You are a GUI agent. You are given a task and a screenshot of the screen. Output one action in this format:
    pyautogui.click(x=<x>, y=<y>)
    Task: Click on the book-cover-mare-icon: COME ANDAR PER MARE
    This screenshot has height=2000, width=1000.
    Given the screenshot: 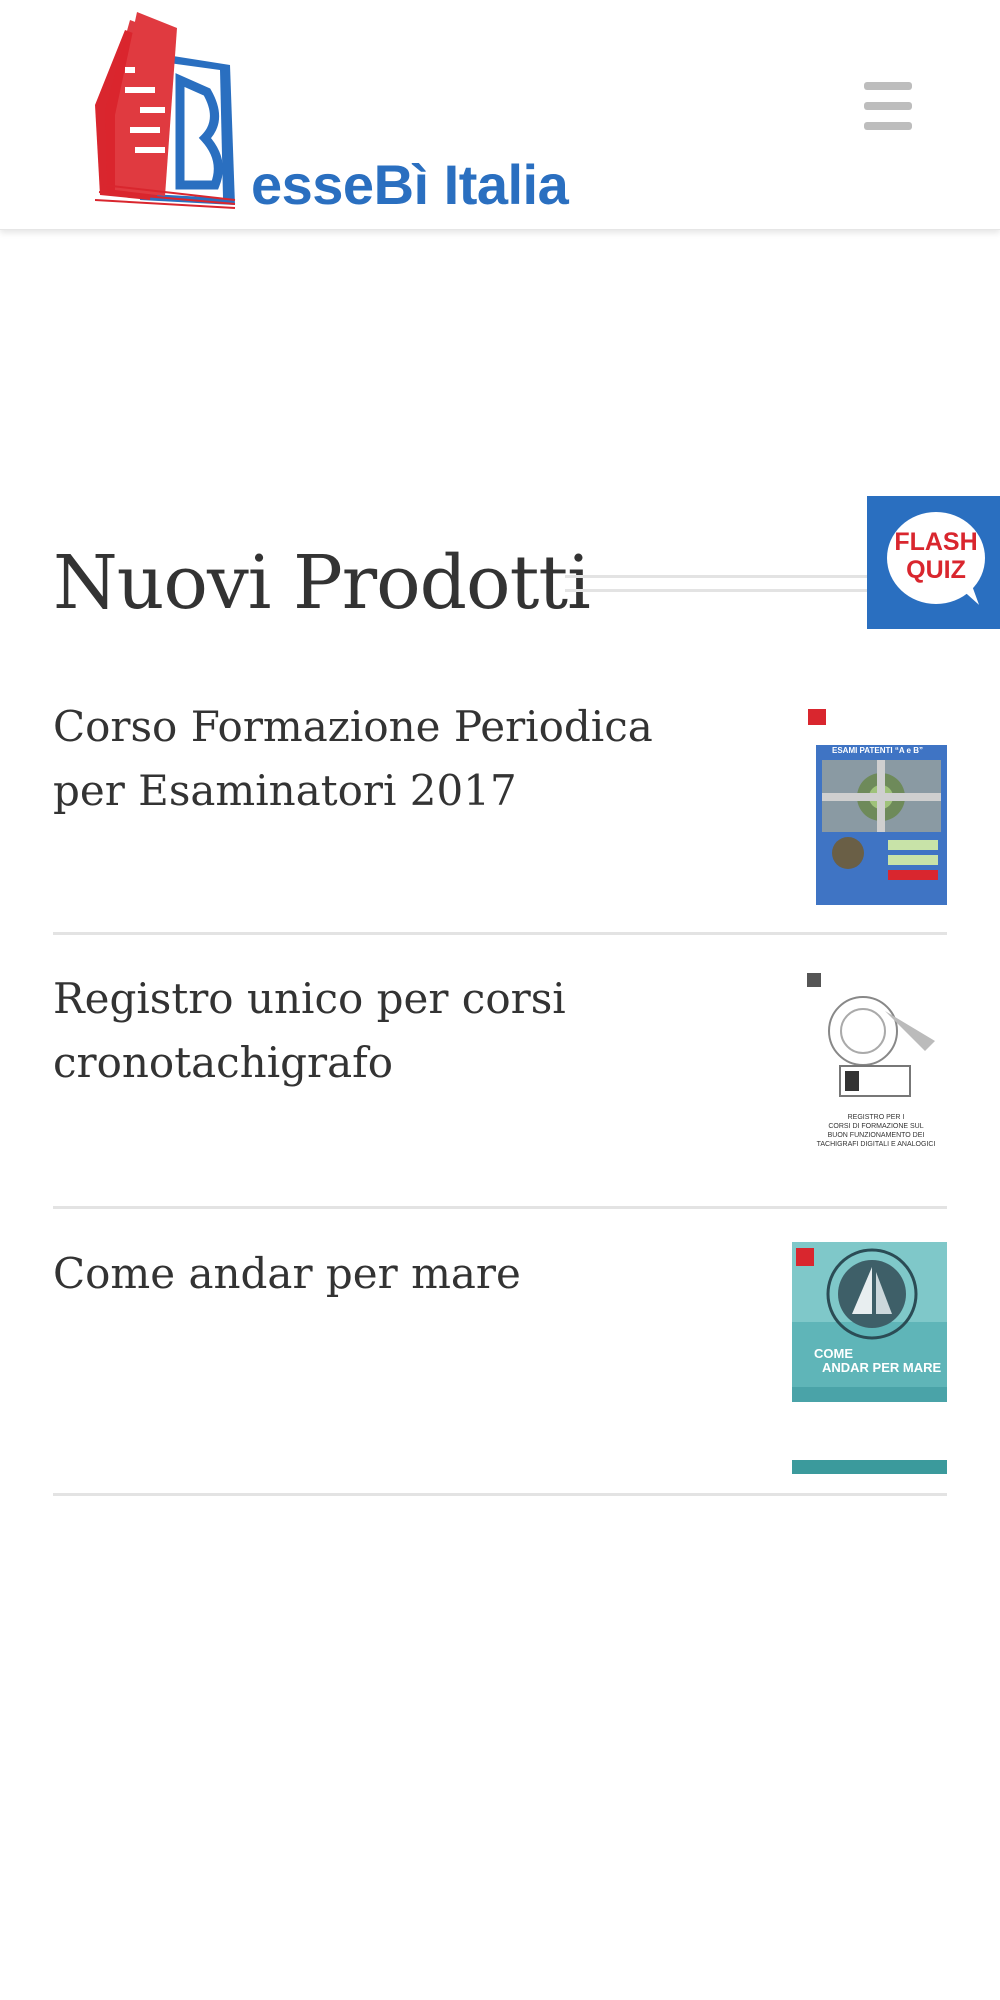 What is the action you would take?
    pyautogui.click(x=869, y=1358)
    